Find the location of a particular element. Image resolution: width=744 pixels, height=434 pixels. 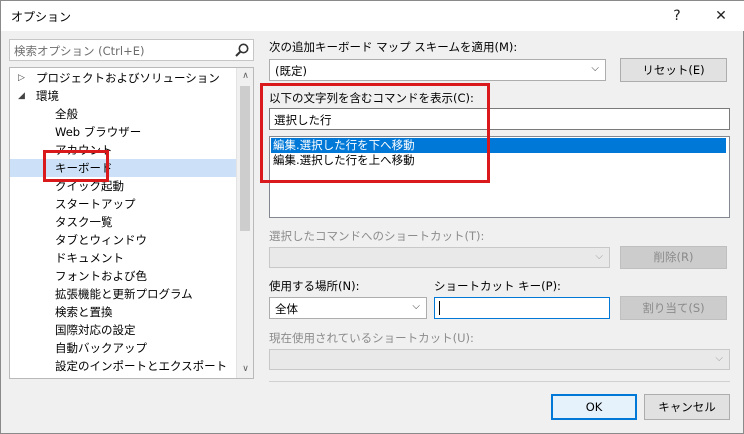

remove-button: 削除(R) is located at coordinates (673, 257).